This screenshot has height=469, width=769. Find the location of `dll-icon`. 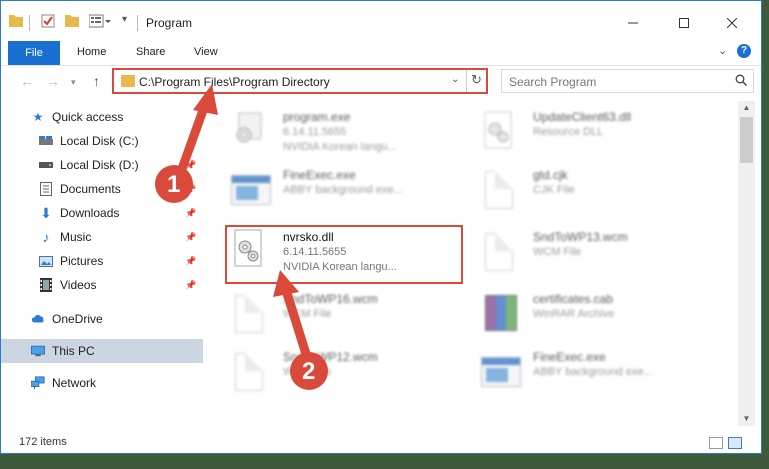

dll-icon is located at coordinates (500, 133).